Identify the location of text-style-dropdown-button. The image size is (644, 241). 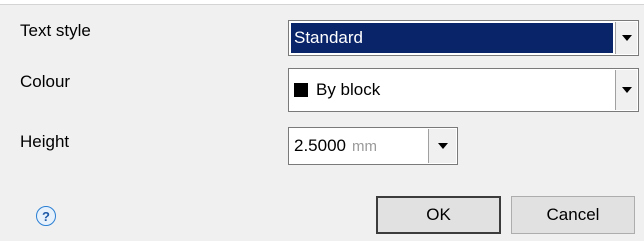
(626, 38).